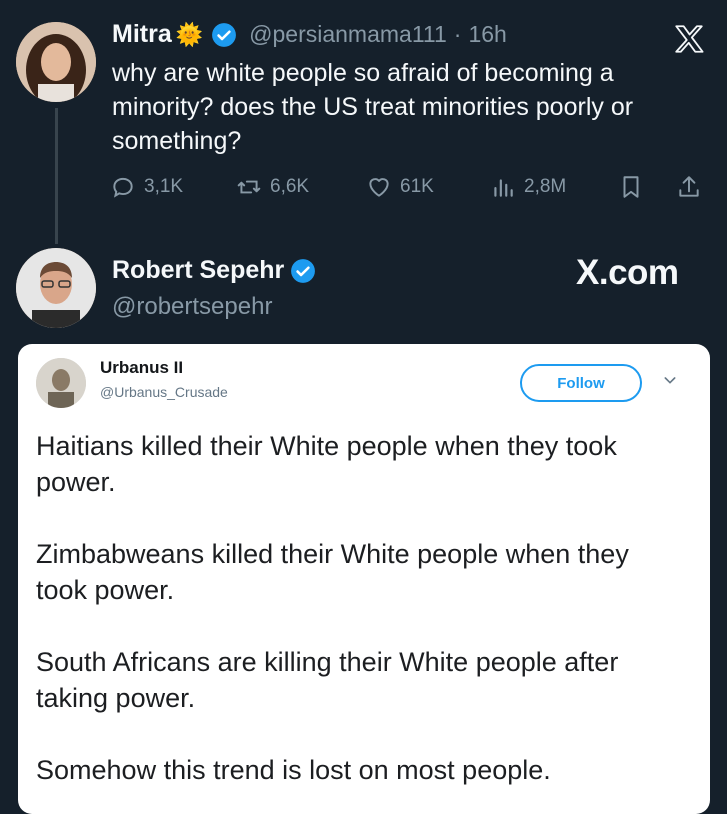  I want to click on embedded-author-handle: @Urbanus_Crusade, so click(164, 392).